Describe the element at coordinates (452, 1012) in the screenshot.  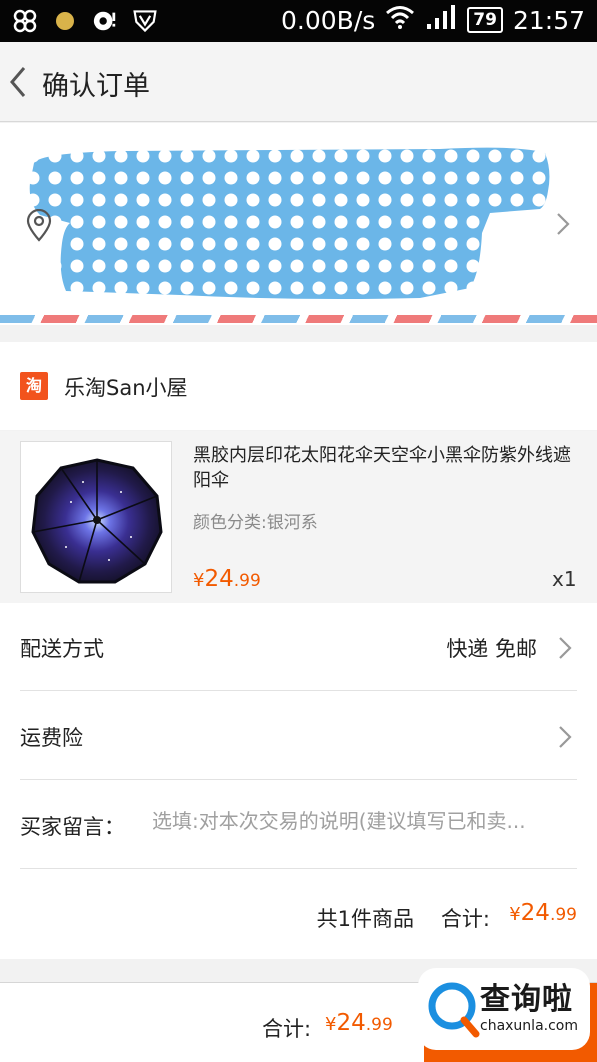
I see `search-logo-icon` at that location.